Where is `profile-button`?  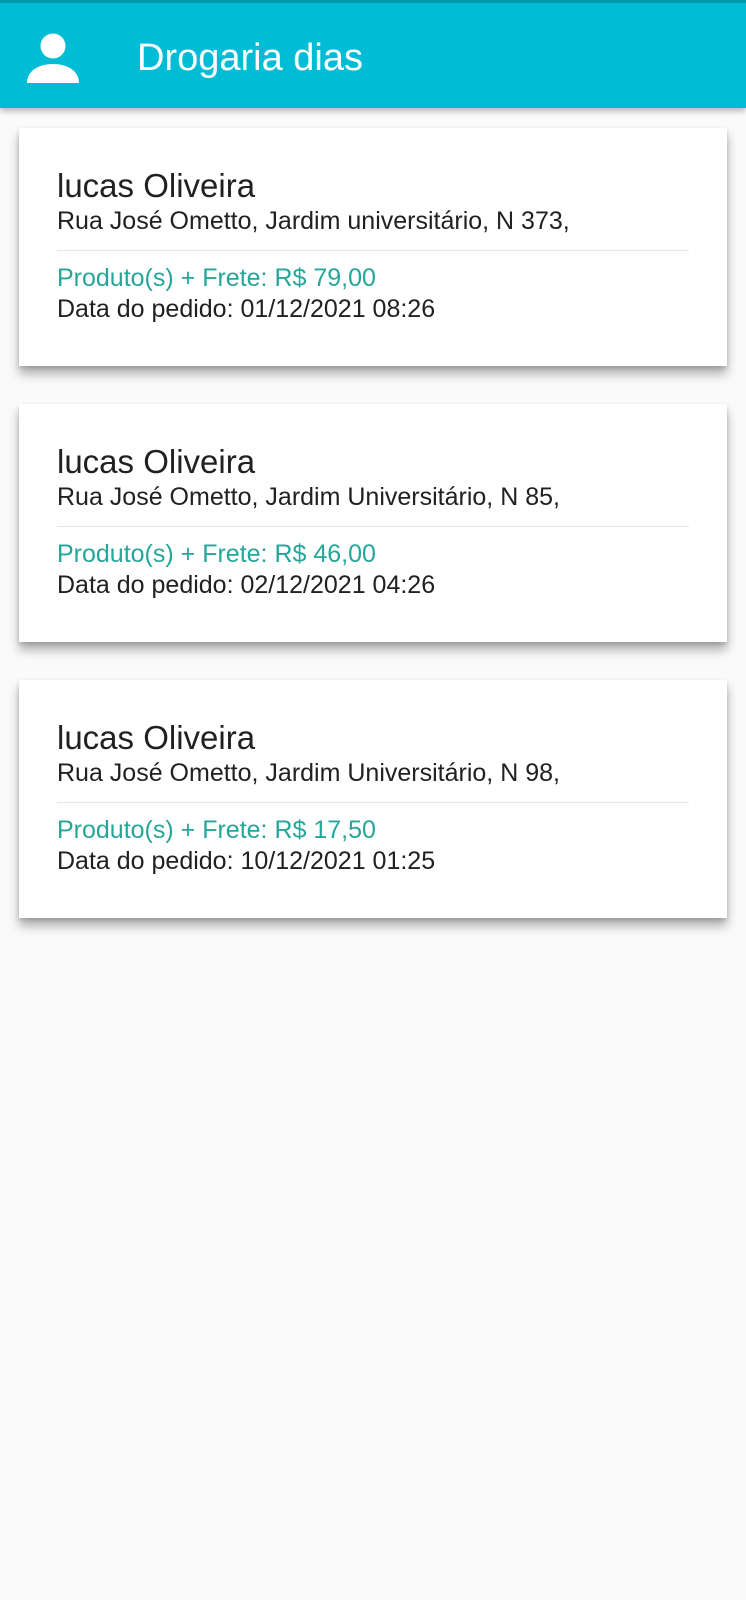 profile-button is located at coordinates (53, 58).